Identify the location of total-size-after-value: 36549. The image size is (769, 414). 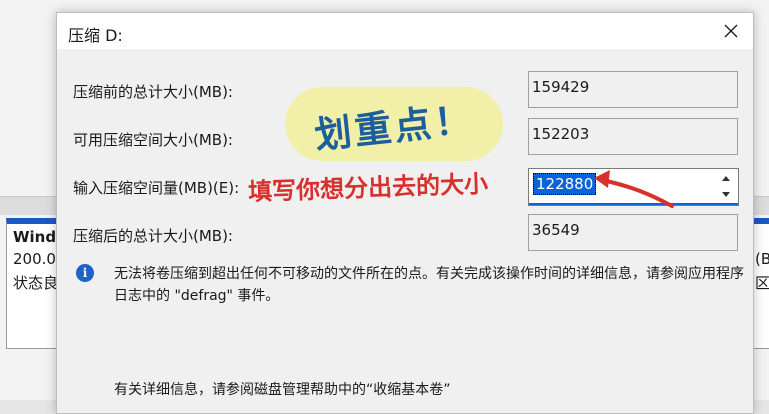
(633, 232).